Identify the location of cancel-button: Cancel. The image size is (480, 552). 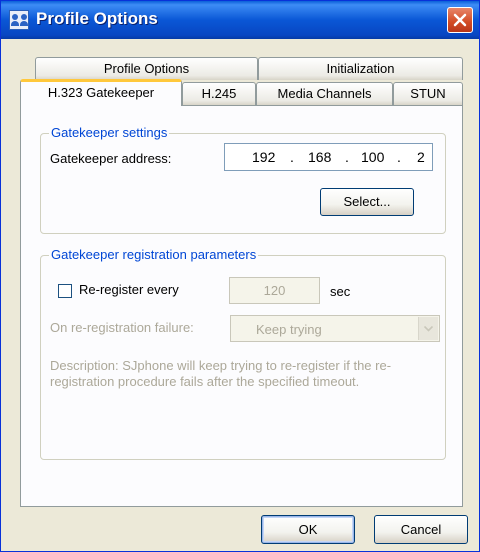
(421, 529).